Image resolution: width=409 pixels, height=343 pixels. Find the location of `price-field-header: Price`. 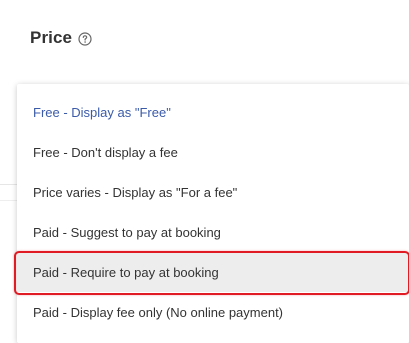

price-field-header: Price is located at coordinates (61, 38).